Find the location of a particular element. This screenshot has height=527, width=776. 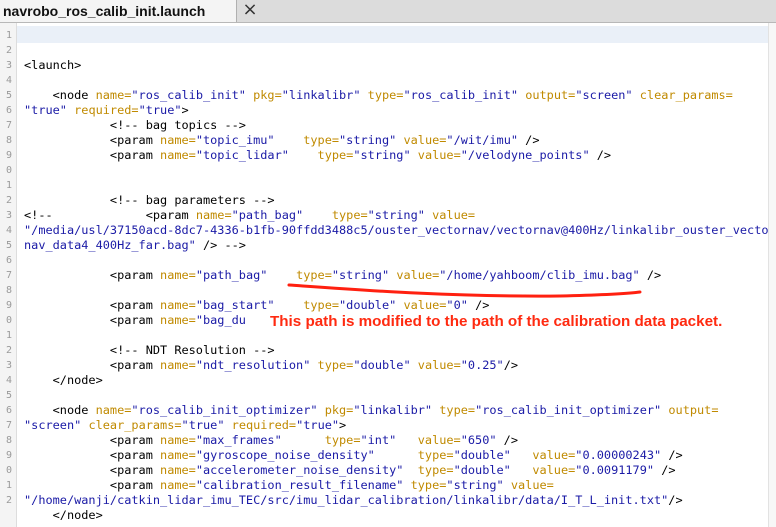

annotation-overlay is located at coordinates (464, 290).